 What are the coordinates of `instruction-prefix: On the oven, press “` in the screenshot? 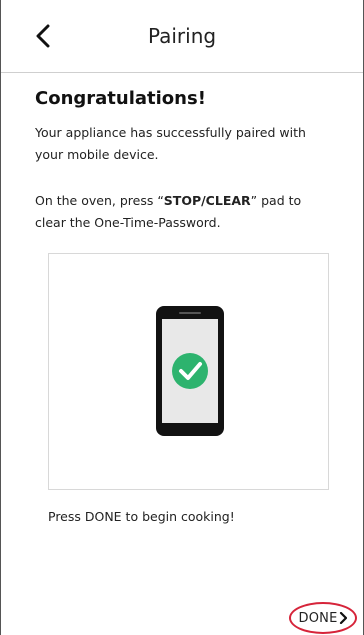 It's located at (99, 200).